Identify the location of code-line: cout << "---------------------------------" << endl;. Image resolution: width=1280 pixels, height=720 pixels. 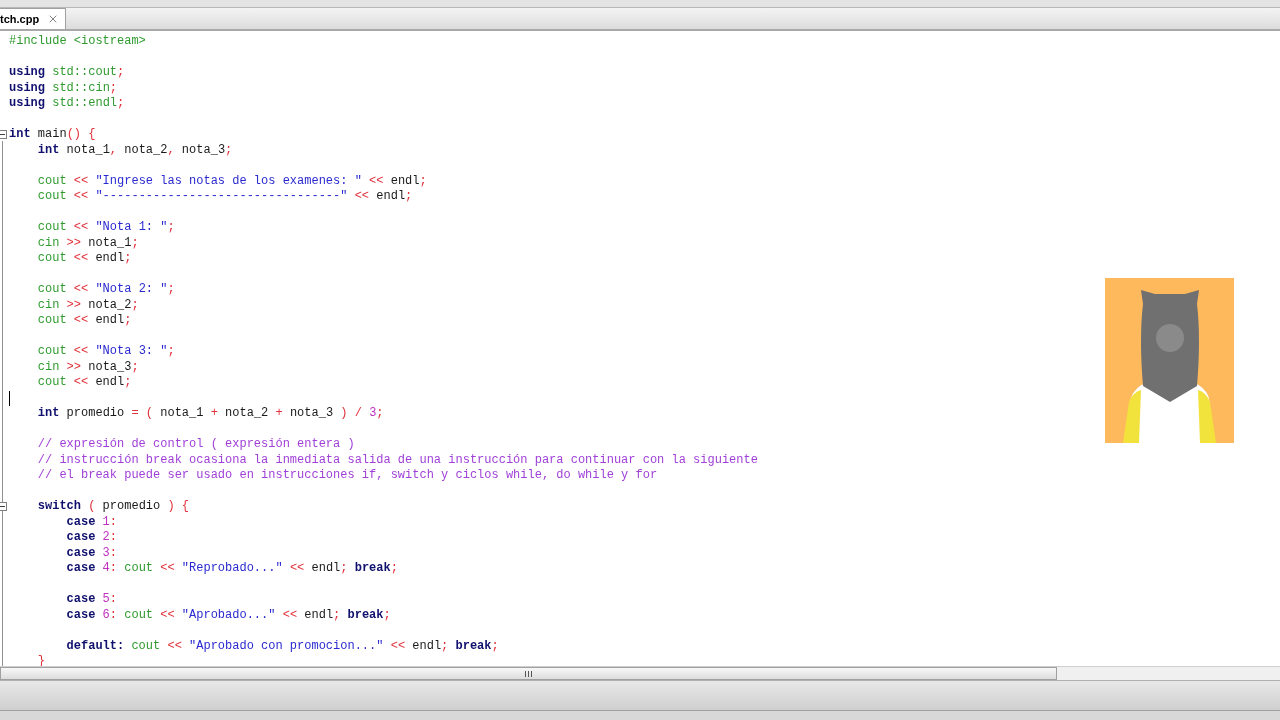
(224, 197).